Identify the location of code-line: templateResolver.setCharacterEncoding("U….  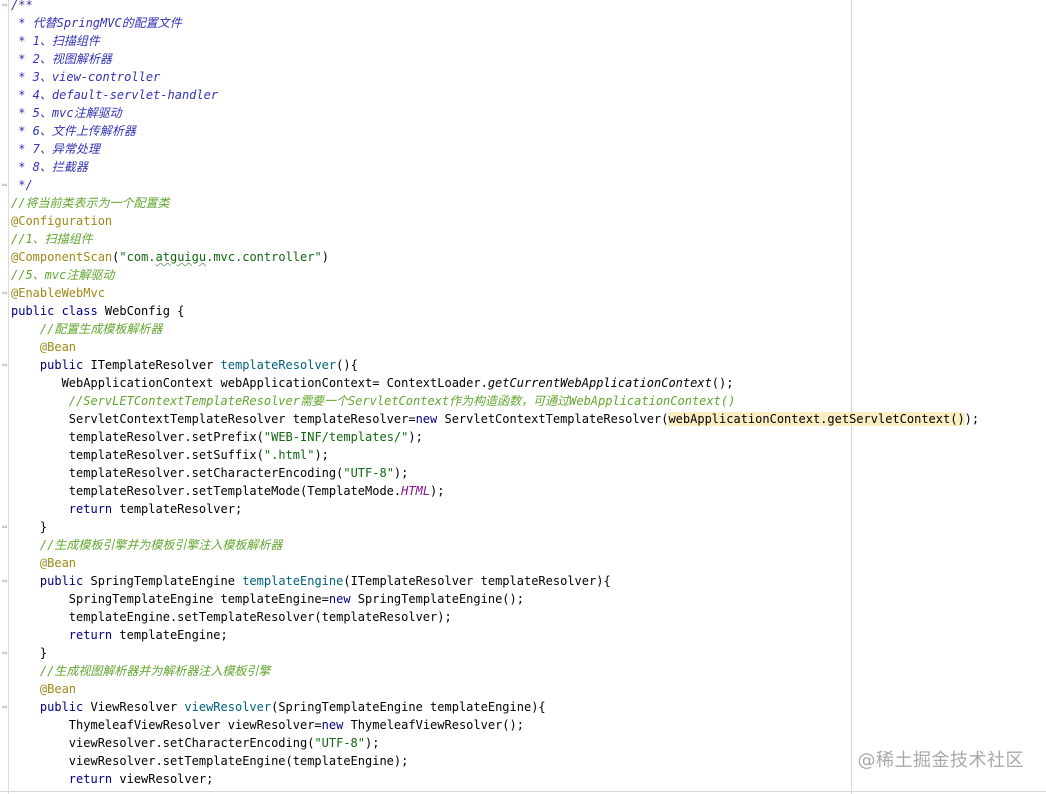
(523, 473).